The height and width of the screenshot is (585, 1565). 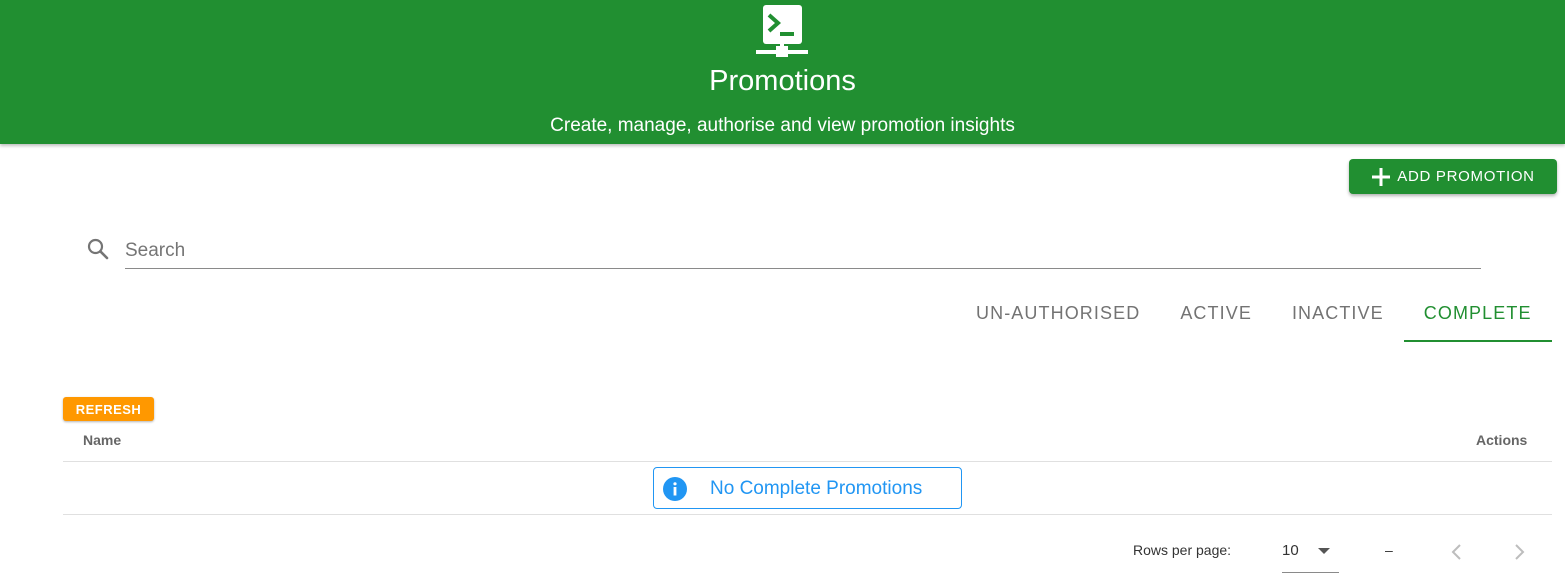 What do you see at coordinates (782, 31) in the screenshot?
I see `terminal-network-icon` at bounding box center [782, 31].